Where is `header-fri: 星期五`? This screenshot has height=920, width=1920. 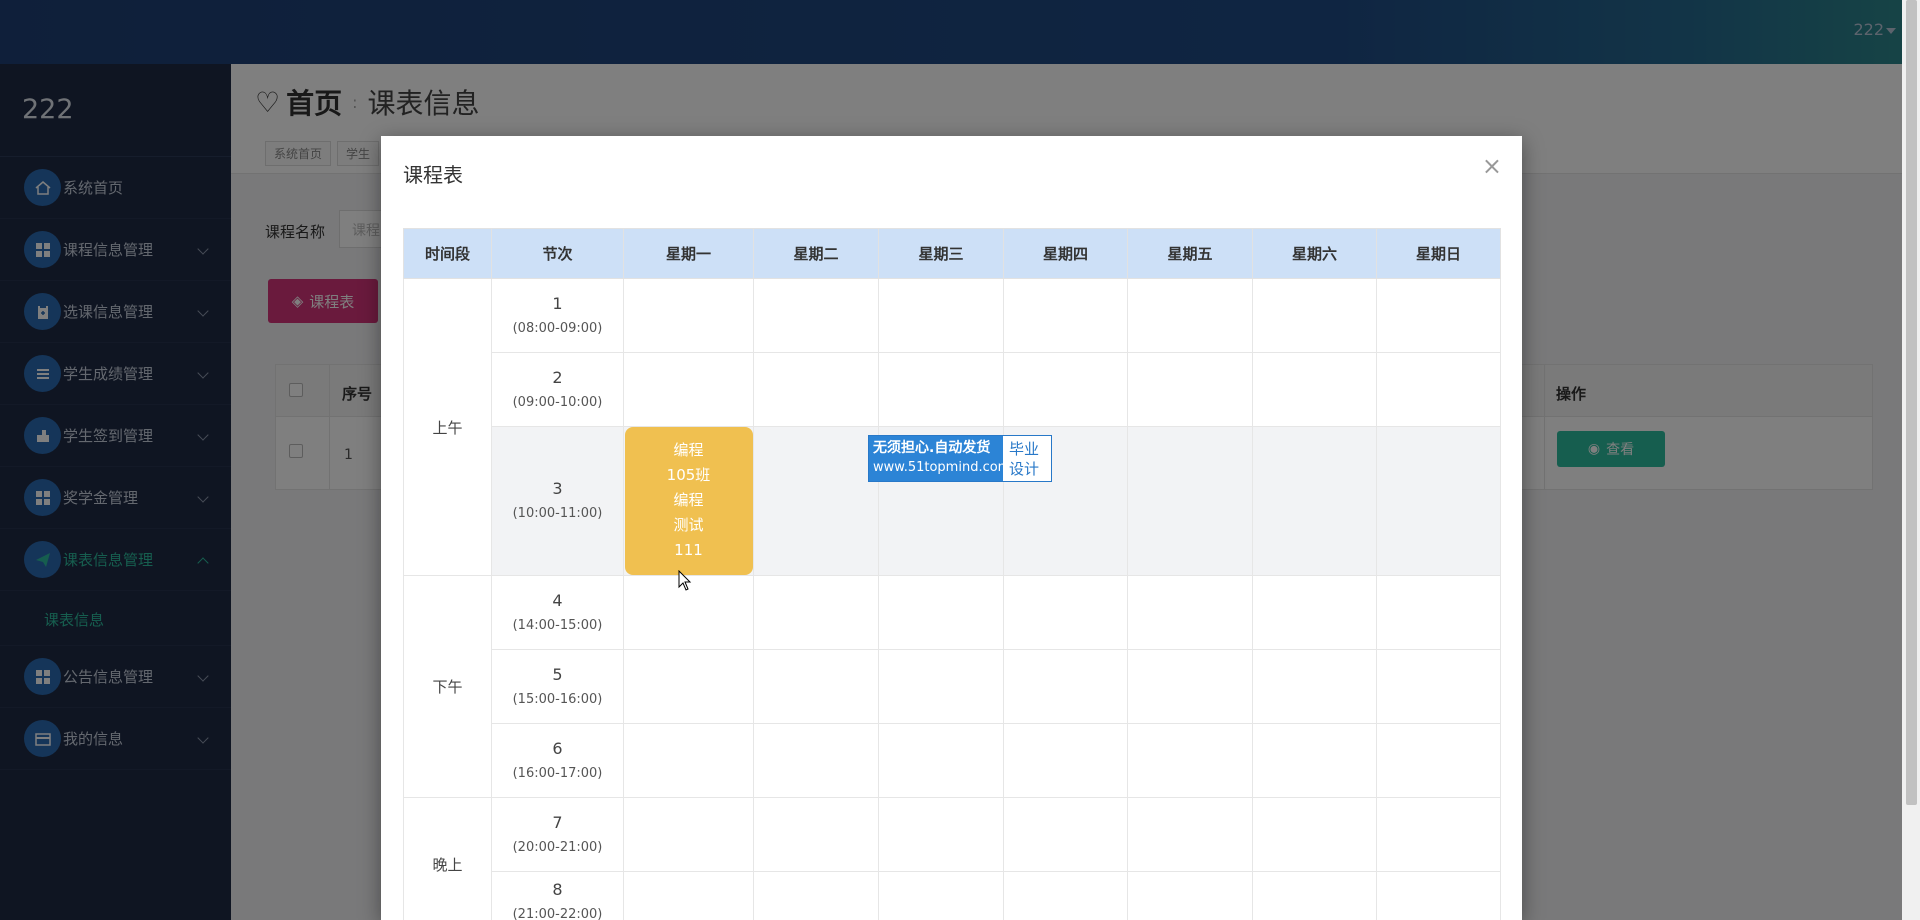
header-fri: 星期五 is located at coordinates (1190, 253).